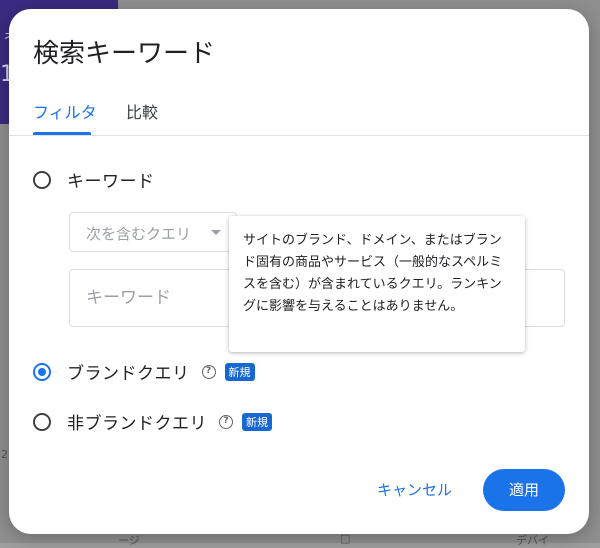 This screenshot has width=600, height=548. Describe the element at coordinates (124, 54) in the screenshot. I see `dialog-title: 検索キーワード` at that location.